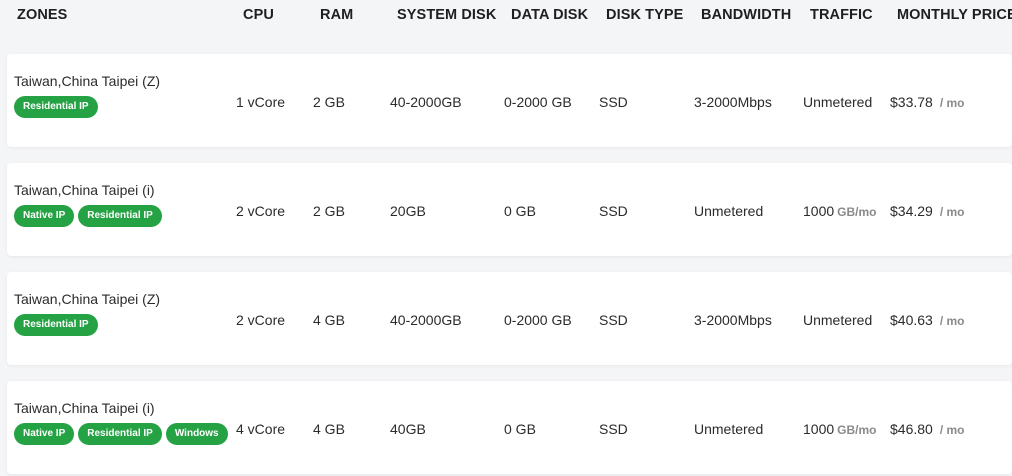  I want to click on header-bandwidth: BANDWIDTH, so click(746, 15).